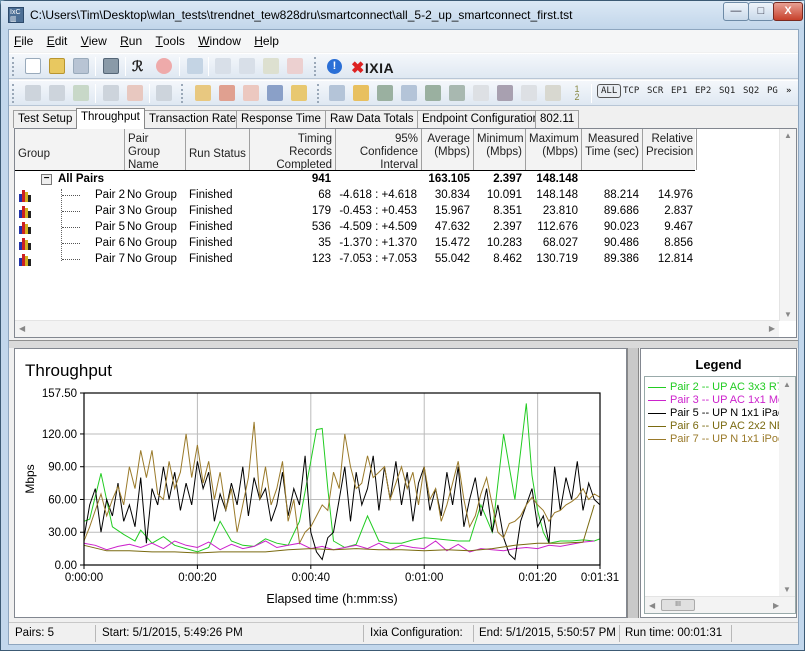  I want to click on table-vertical-scrollbar: ▲ ▼, so click(787, 225).